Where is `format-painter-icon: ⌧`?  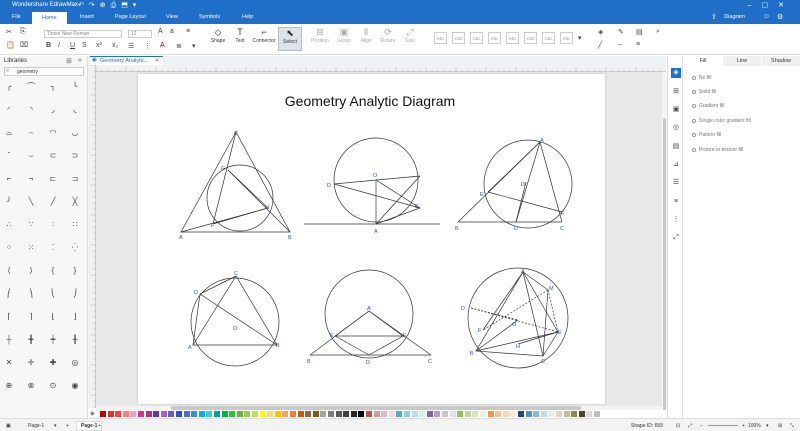
format-painter-icon: ⌧ is located at coordinates (24, 45).